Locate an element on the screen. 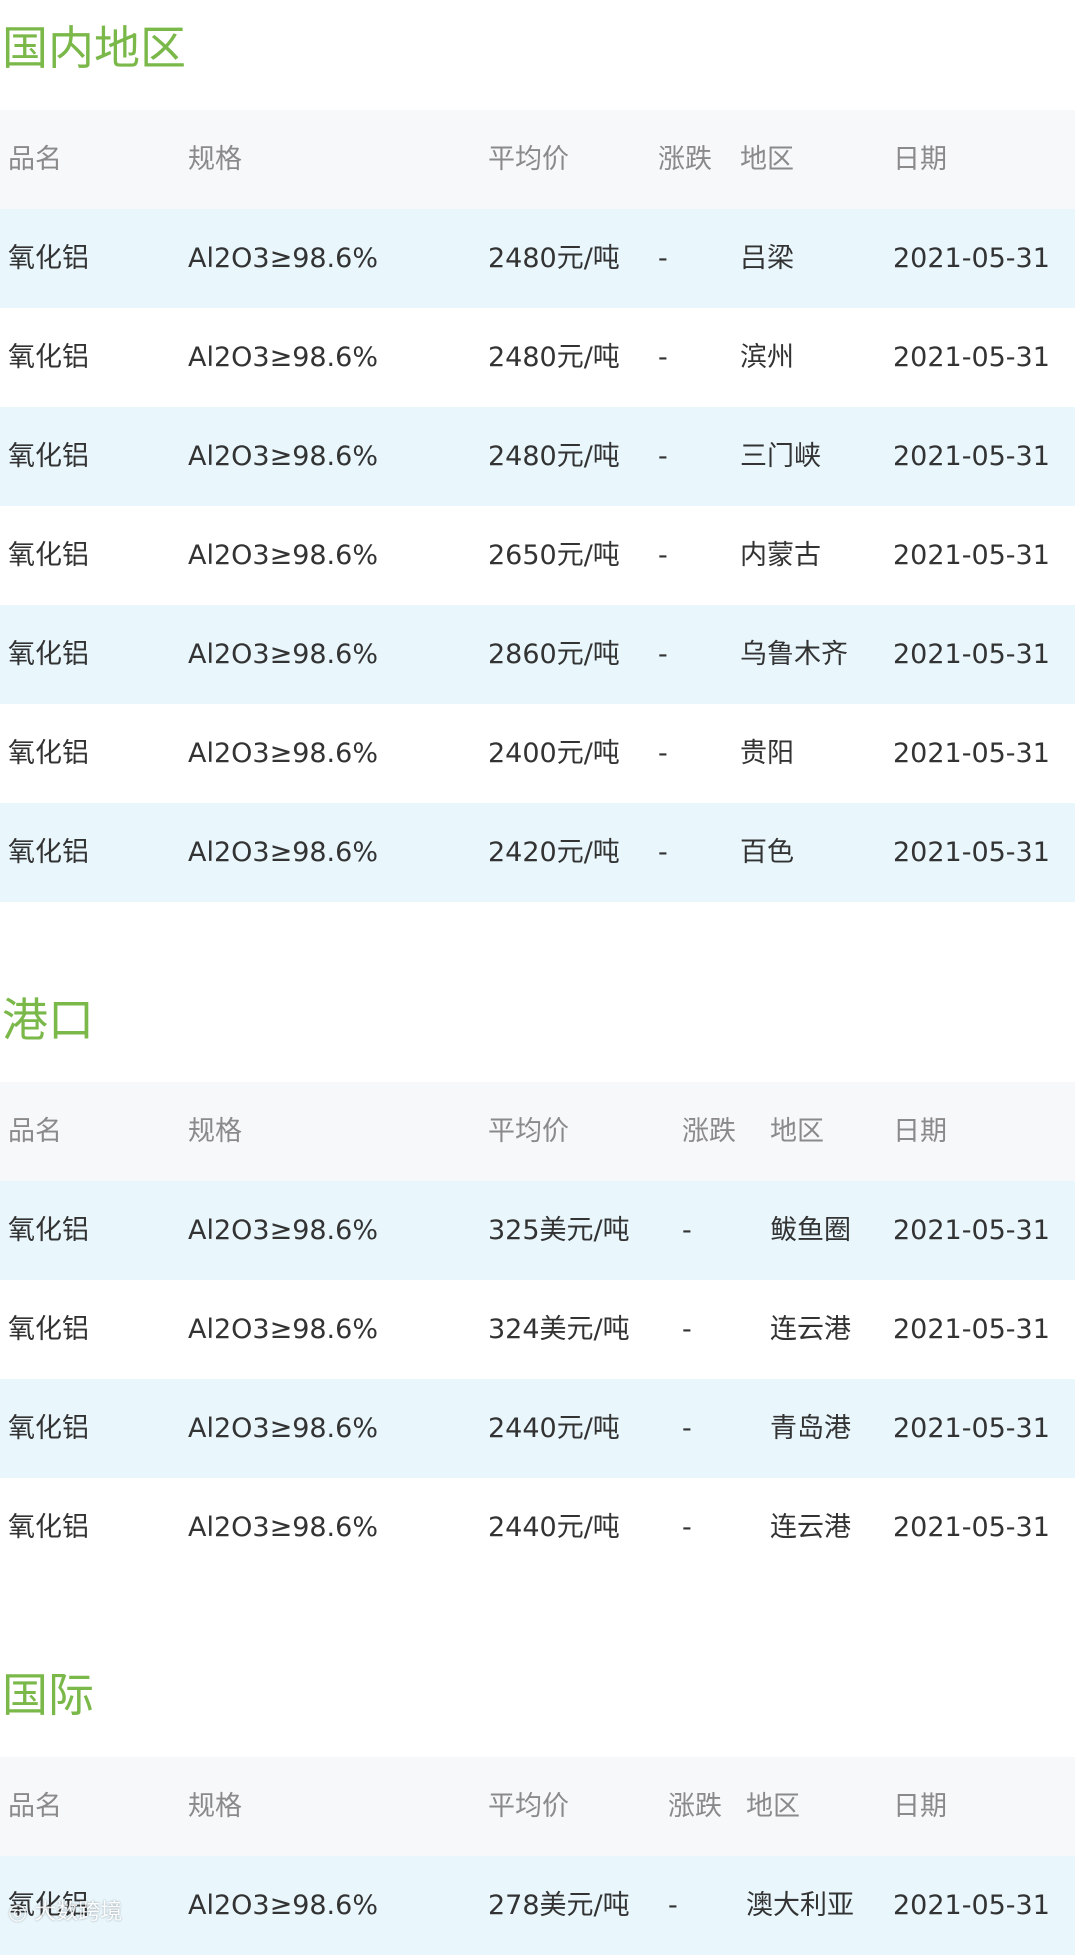  region-cell: 鲅鱼圈 is located at coordinates (810, 1230).